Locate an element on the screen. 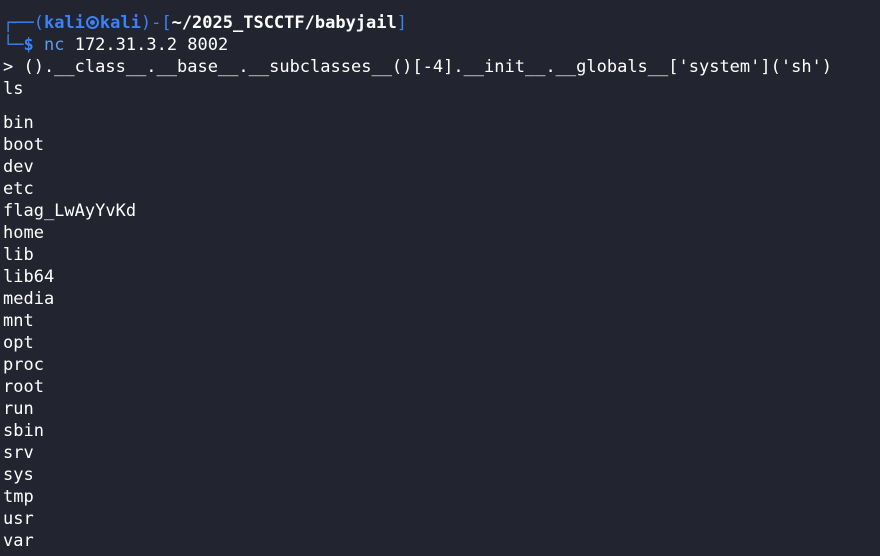 This screenshot has width=880, height=556. list-item: home is located at coordinates (23, 233).